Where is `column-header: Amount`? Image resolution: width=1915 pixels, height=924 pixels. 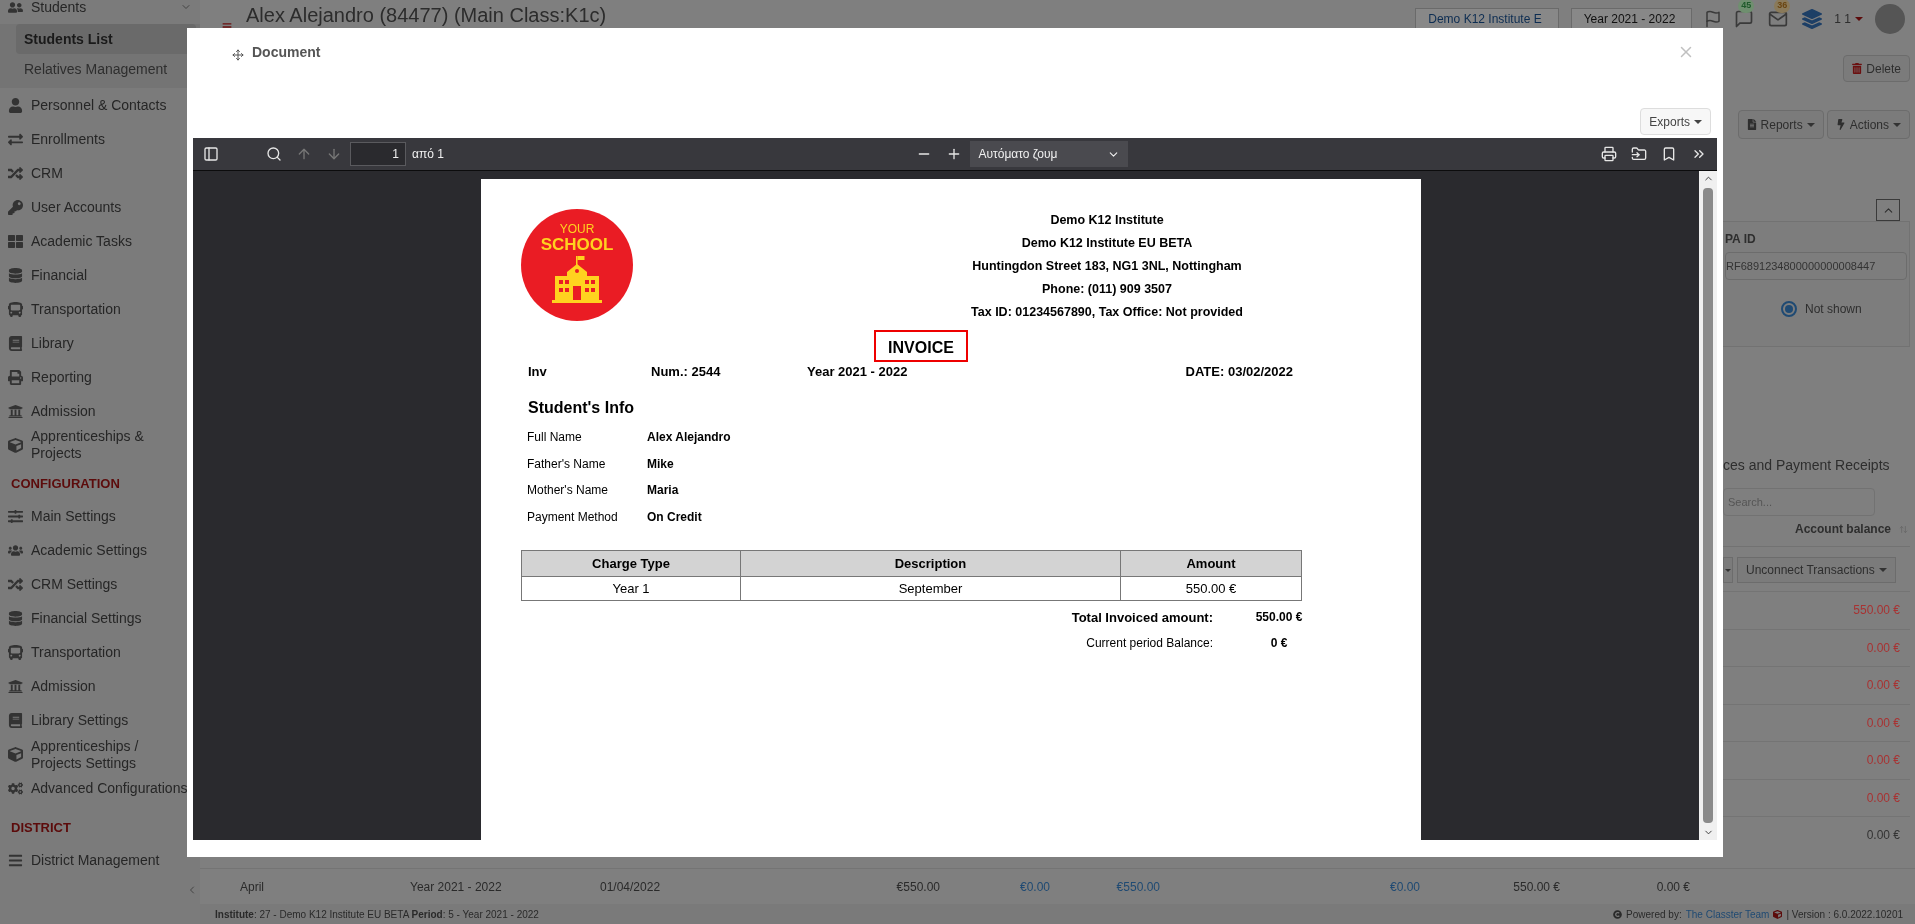 column-header: Amount is located at coordinates (1211, 563).